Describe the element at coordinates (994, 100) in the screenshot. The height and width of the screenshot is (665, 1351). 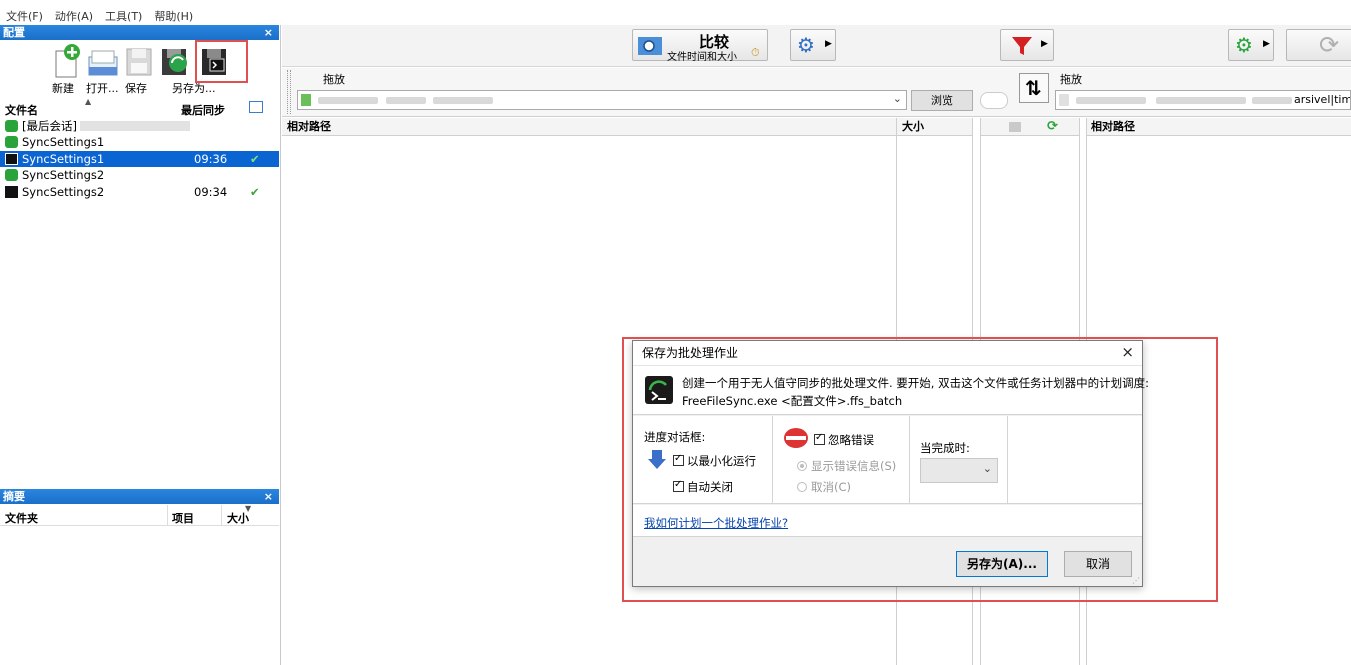
I see `cloud-icon` at that location.